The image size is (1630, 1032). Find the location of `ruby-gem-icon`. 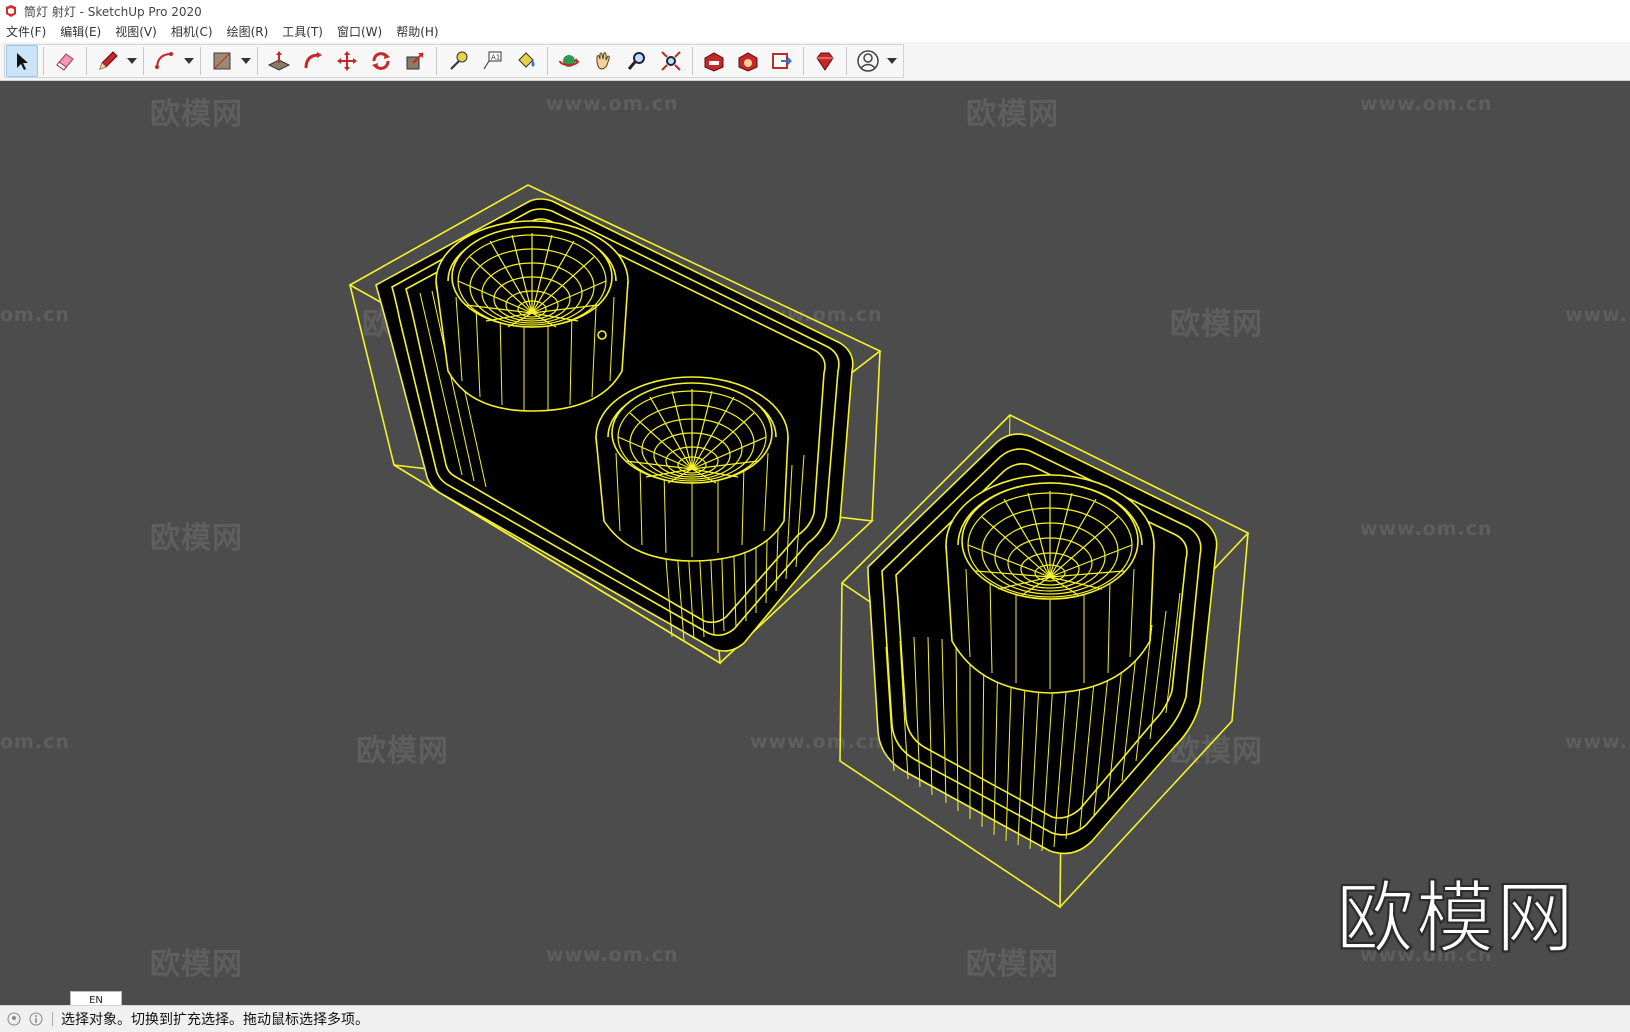

ruby-gem-icon is located at coordinates (825, 61).